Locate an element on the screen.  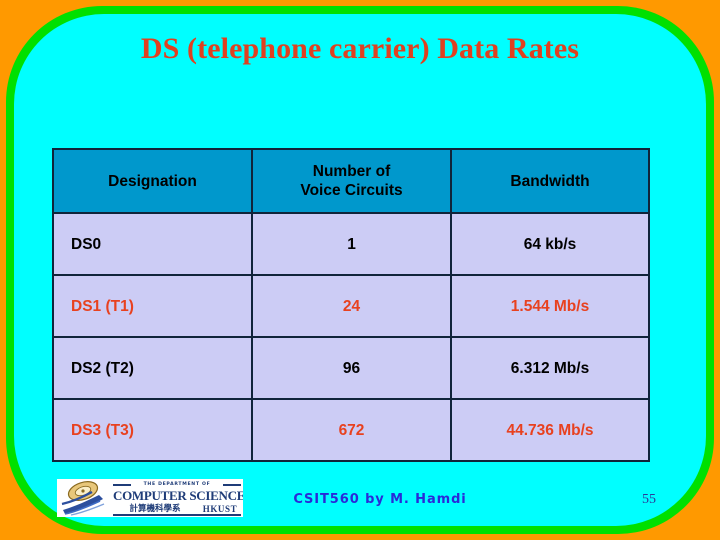
cell-voice-circuits: 1 is located at coordinates (351, 244).